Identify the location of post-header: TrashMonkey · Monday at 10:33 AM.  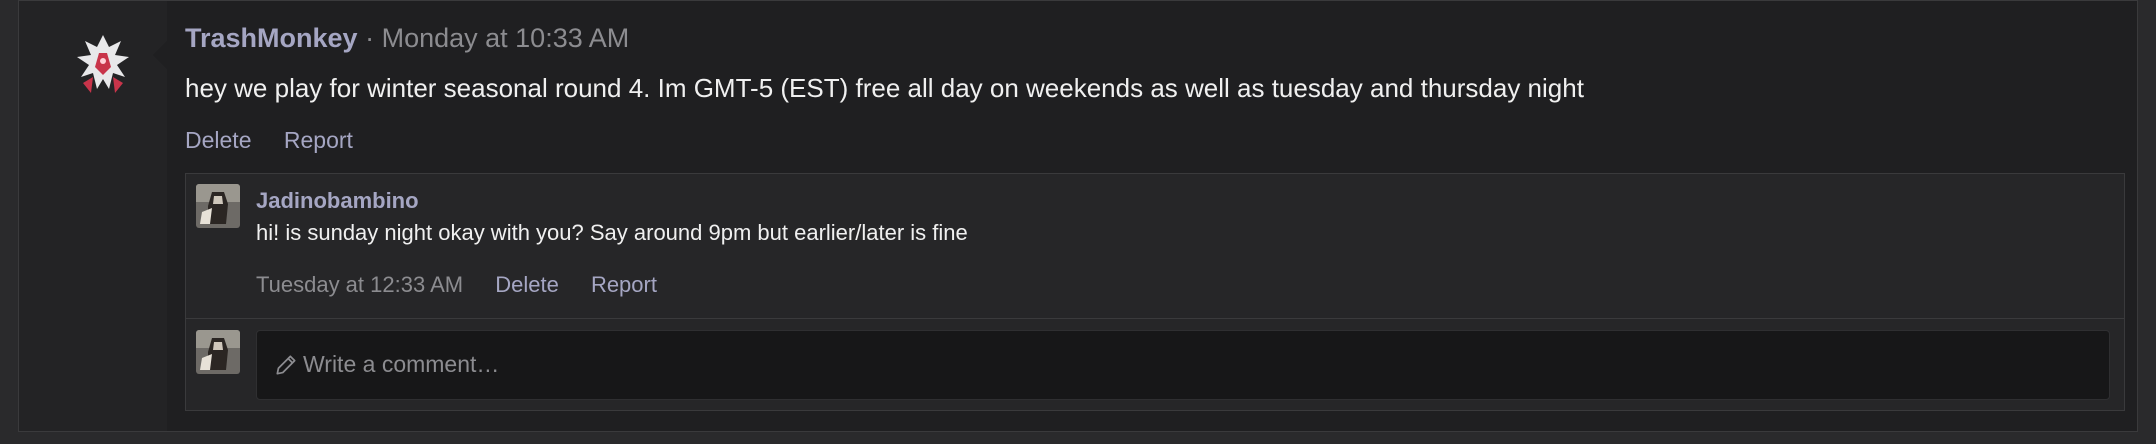
(407, 38).